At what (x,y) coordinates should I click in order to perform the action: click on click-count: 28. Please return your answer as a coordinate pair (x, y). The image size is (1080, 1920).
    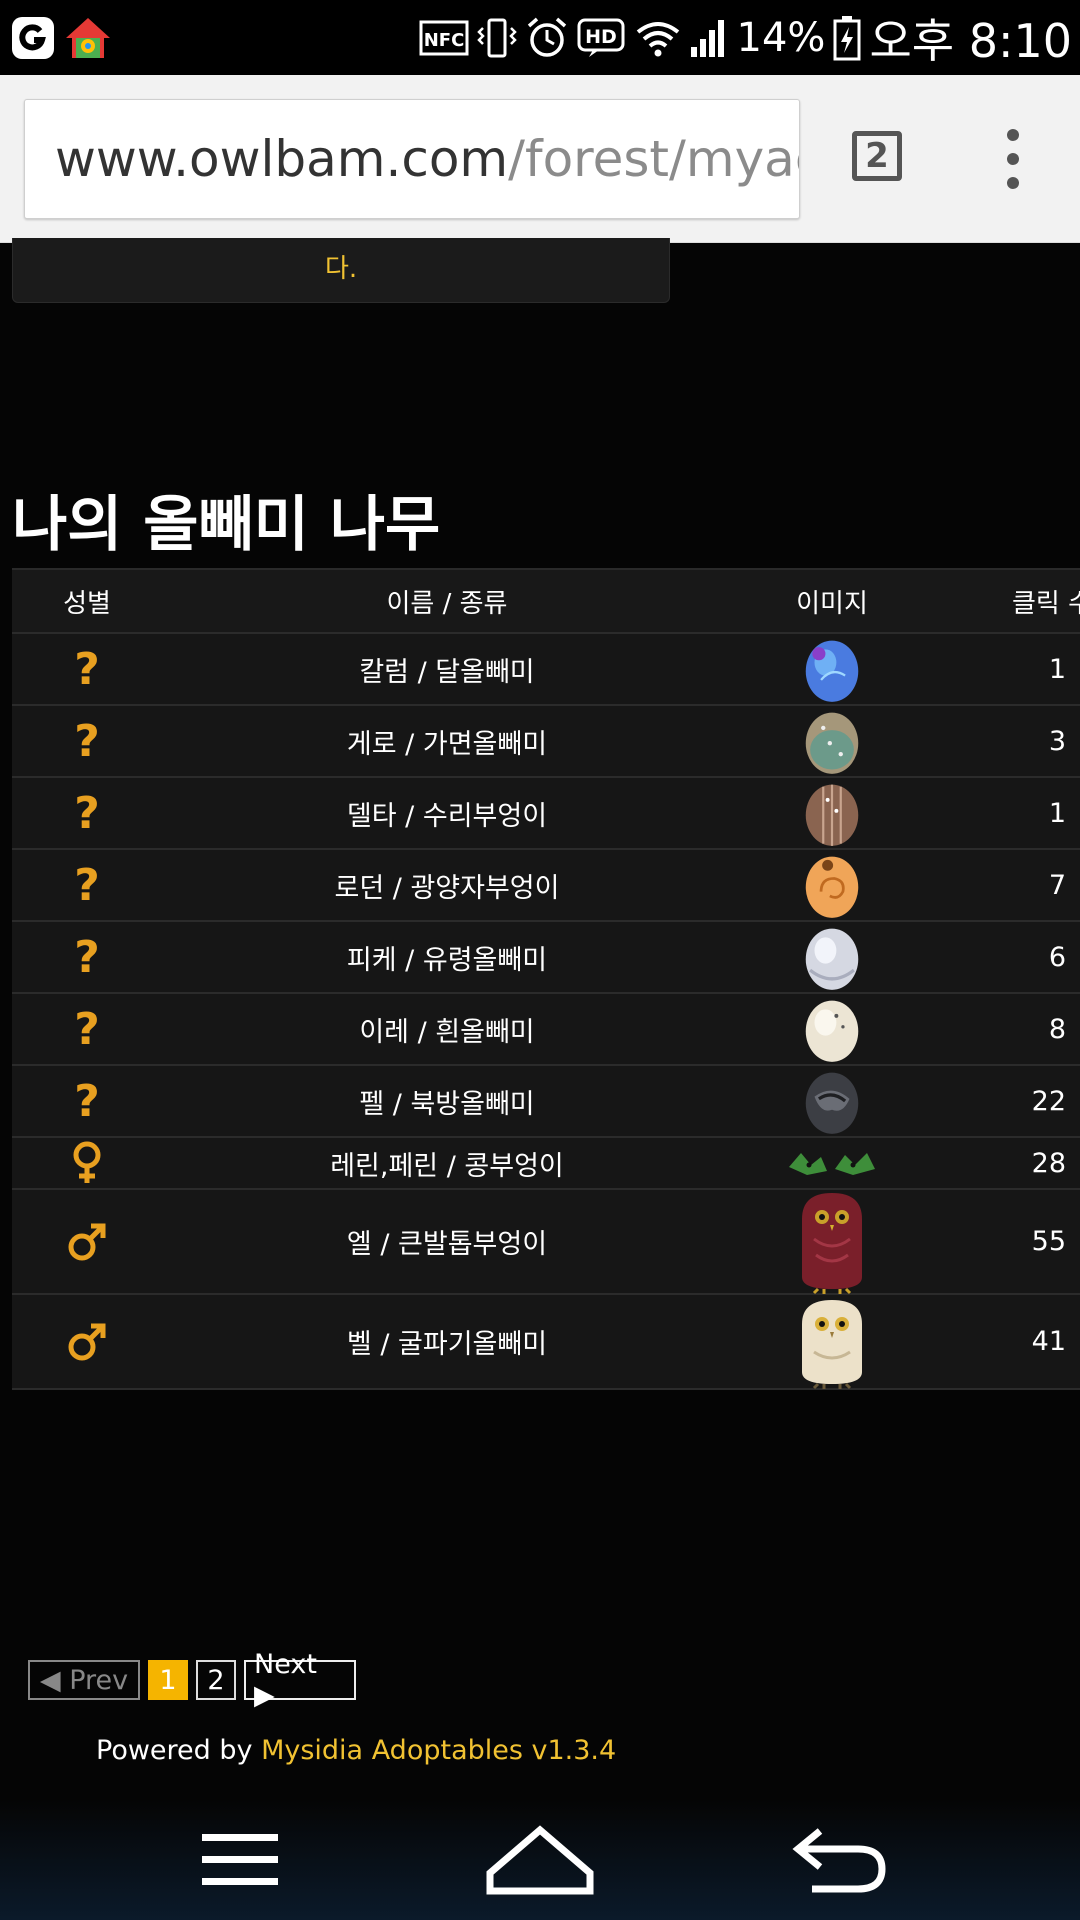
    Looking at the image, I should click on (1048, 1163).